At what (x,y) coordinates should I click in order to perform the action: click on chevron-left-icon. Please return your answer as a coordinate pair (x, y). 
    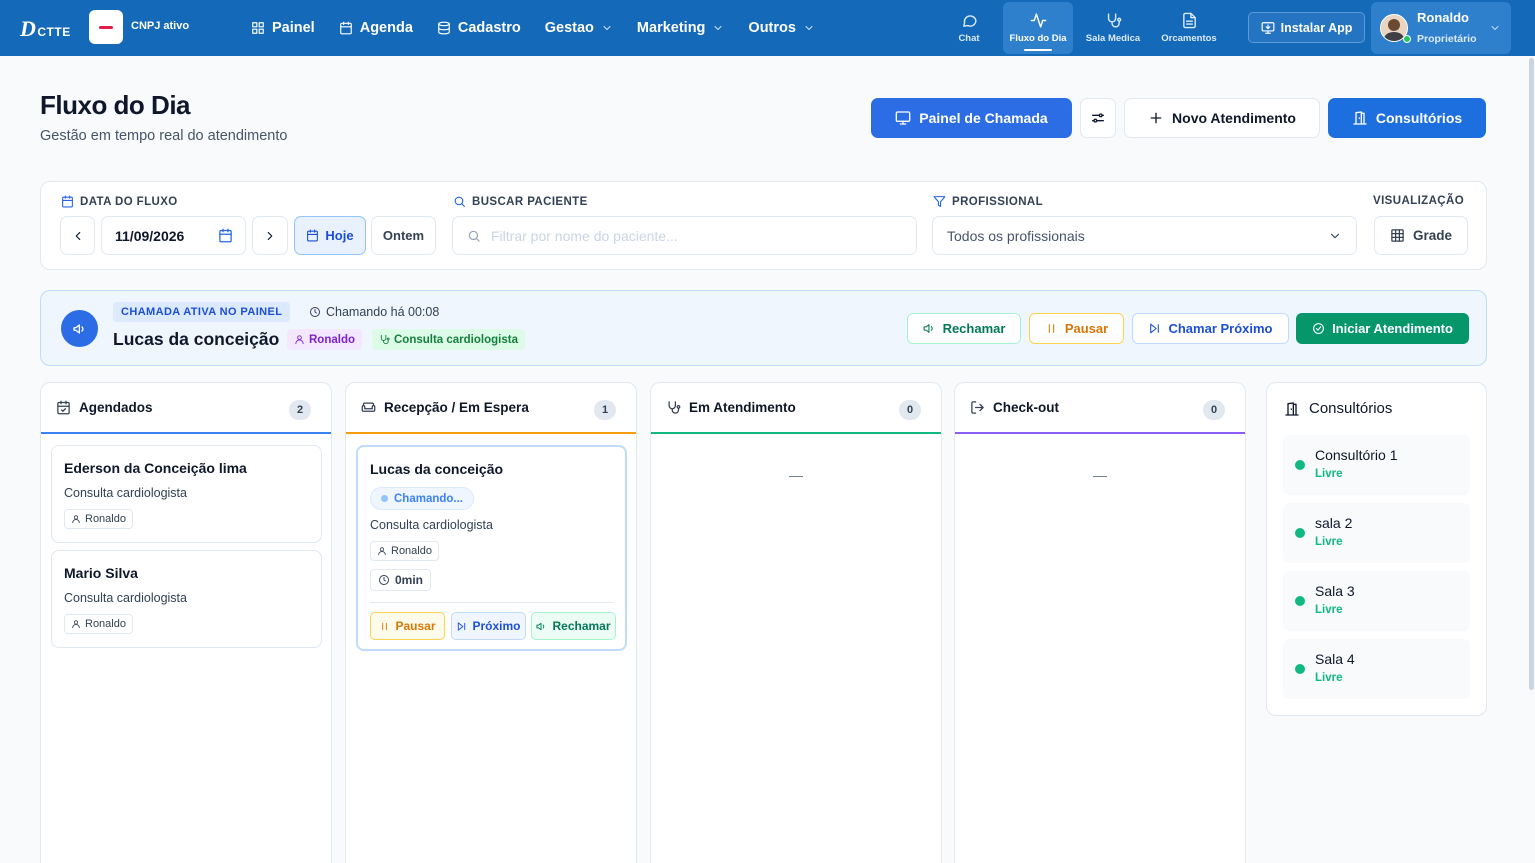
    Looking at the image, I should click on (77, 235).